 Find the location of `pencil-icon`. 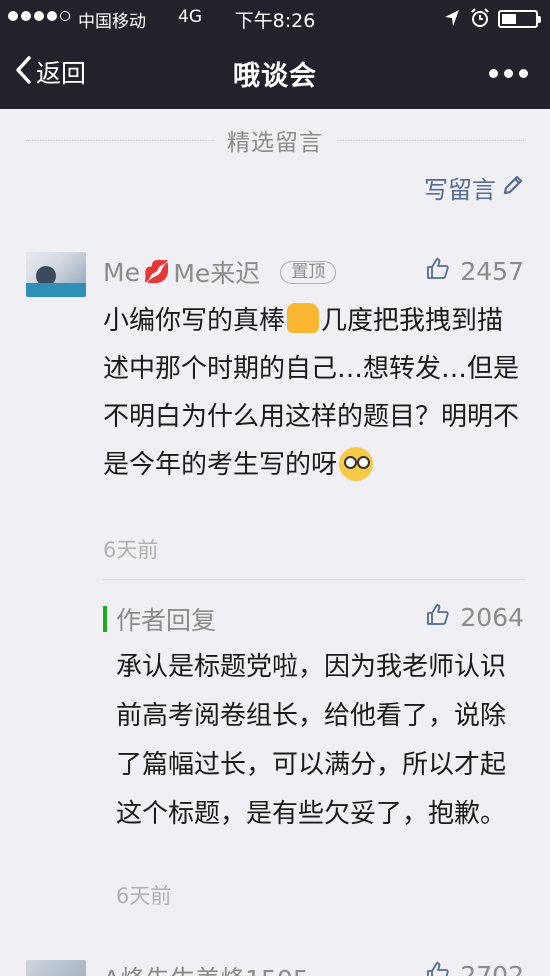

pencil-icon is located at coordinates (513, 188).